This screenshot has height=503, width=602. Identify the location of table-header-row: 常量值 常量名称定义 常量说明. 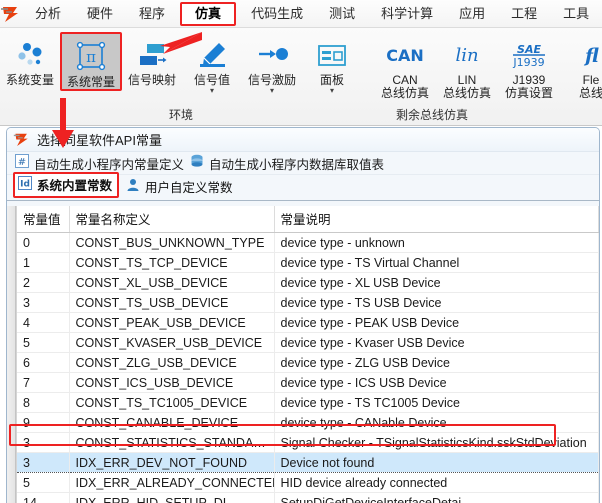
(308, 219).